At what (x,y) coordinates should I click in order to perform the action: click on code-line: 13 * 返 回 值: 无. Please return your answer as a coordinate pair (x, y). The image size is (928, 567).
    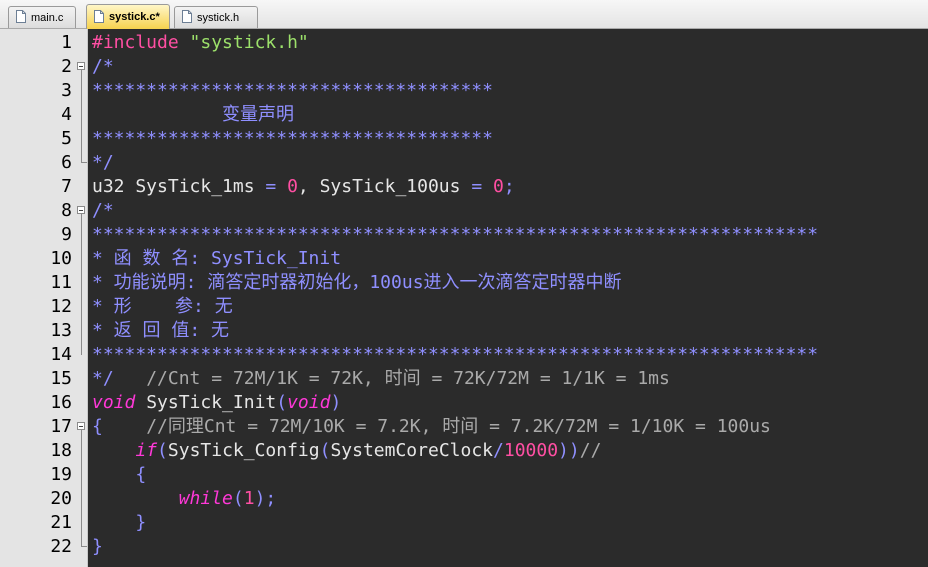
    Looking at the image, I should click on (464, 331).